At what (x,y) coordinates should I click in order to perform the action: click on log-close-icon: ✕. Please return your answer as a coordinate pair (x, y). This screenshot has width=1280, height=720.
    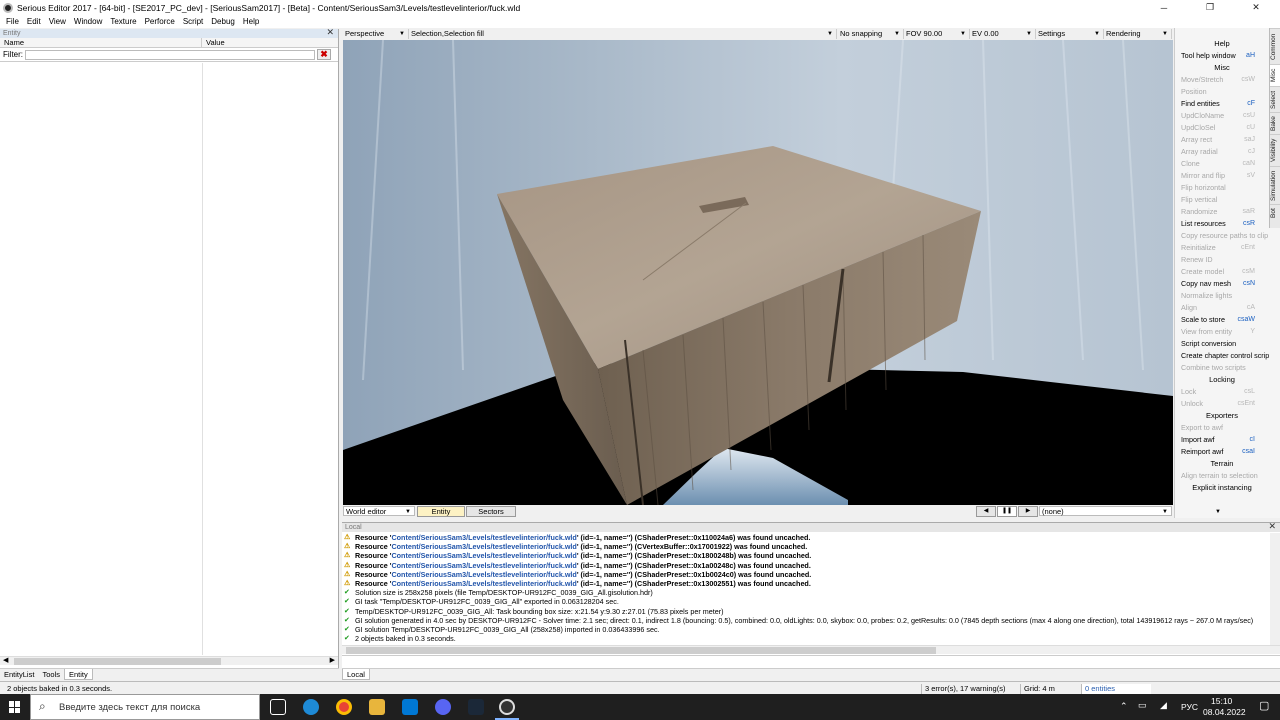
    Looking at the image, I should click on (1272, 526).